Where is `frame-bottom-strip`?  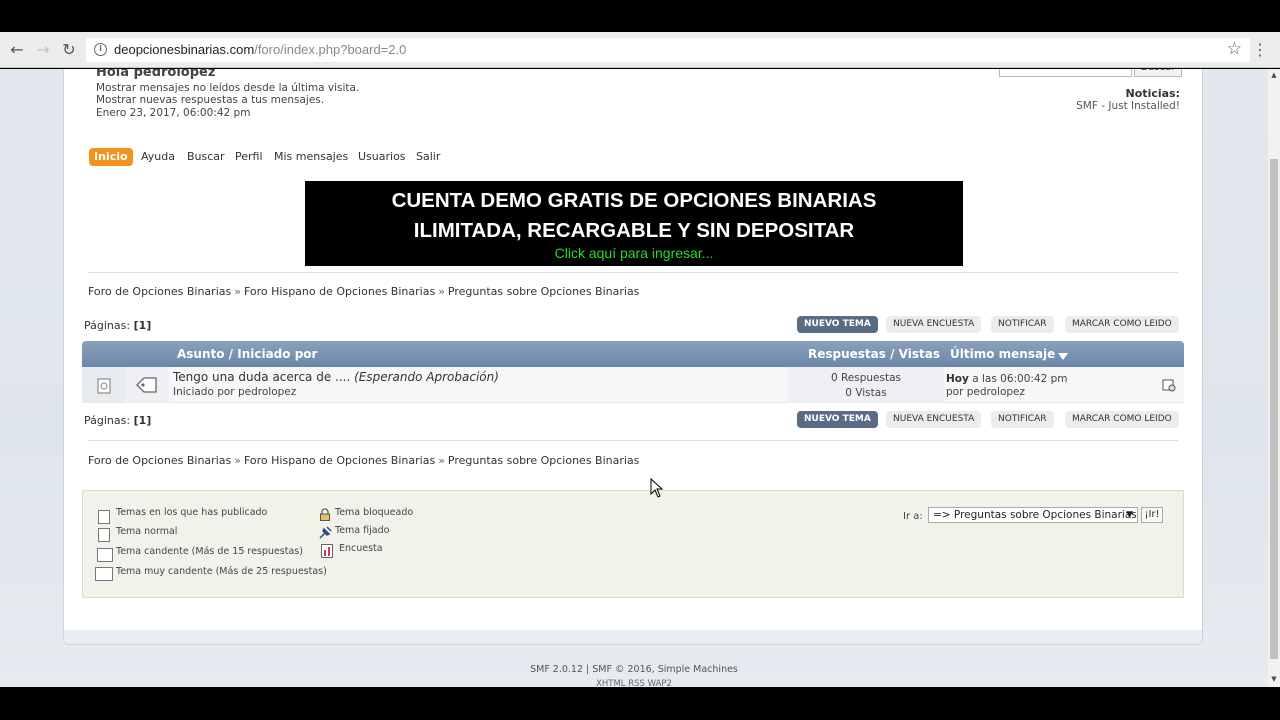
frame-bottom-strip is located at coordinates (633, 637).